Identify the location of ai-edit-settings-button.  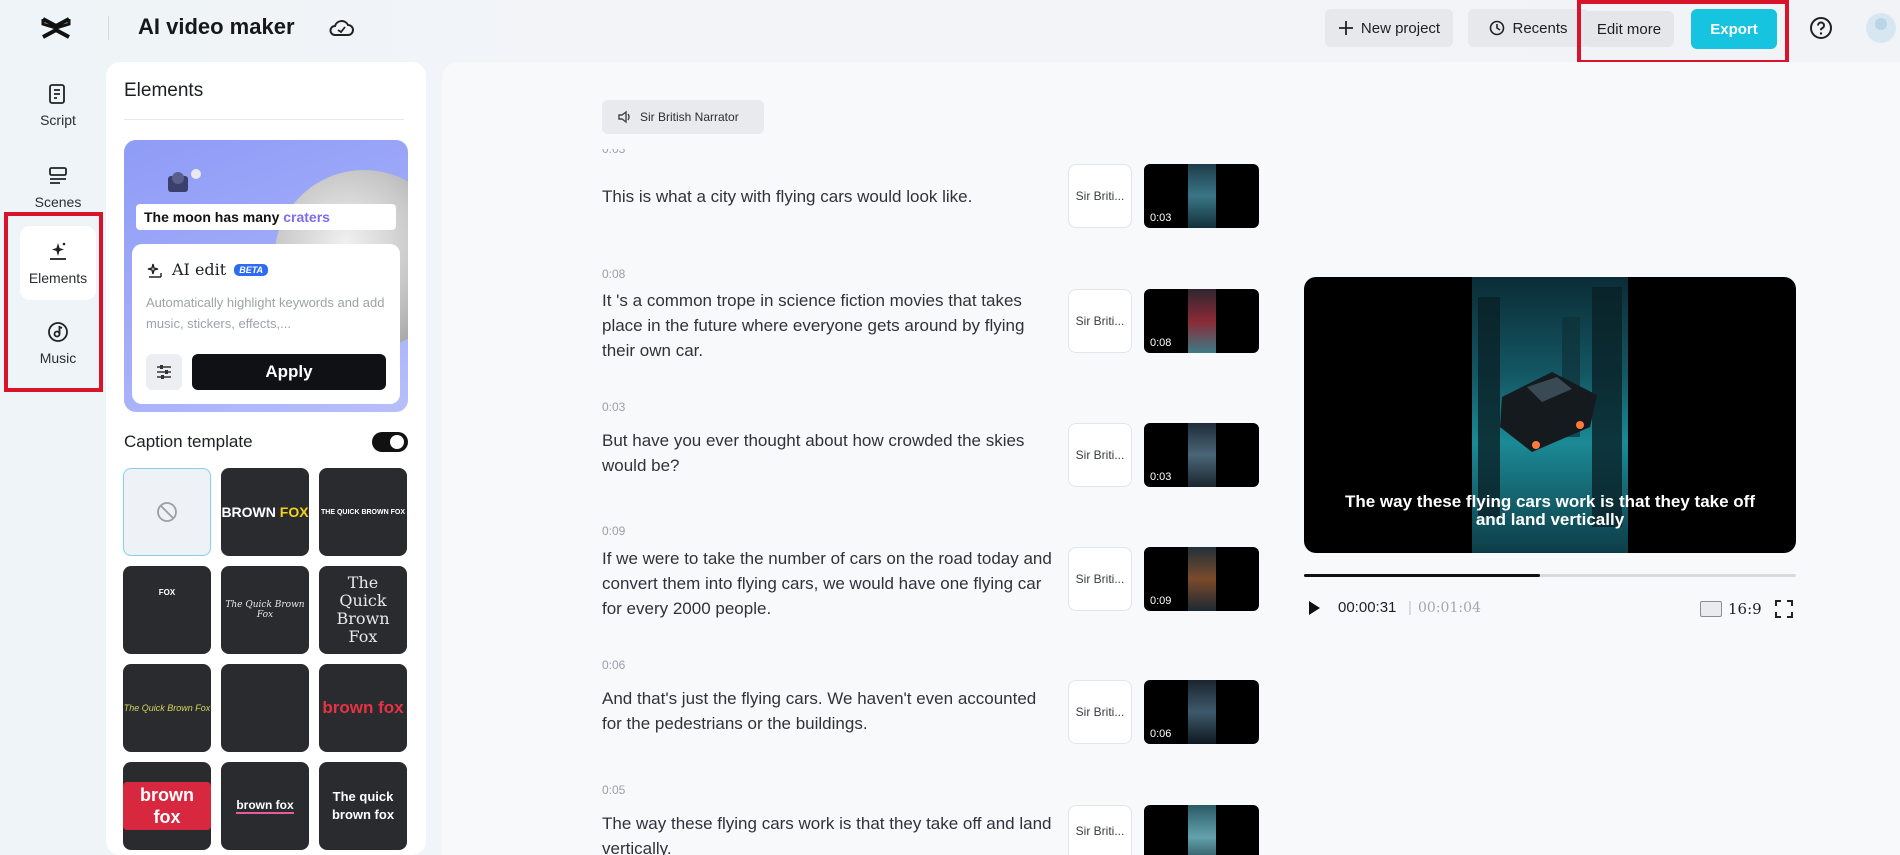
(164, 372).